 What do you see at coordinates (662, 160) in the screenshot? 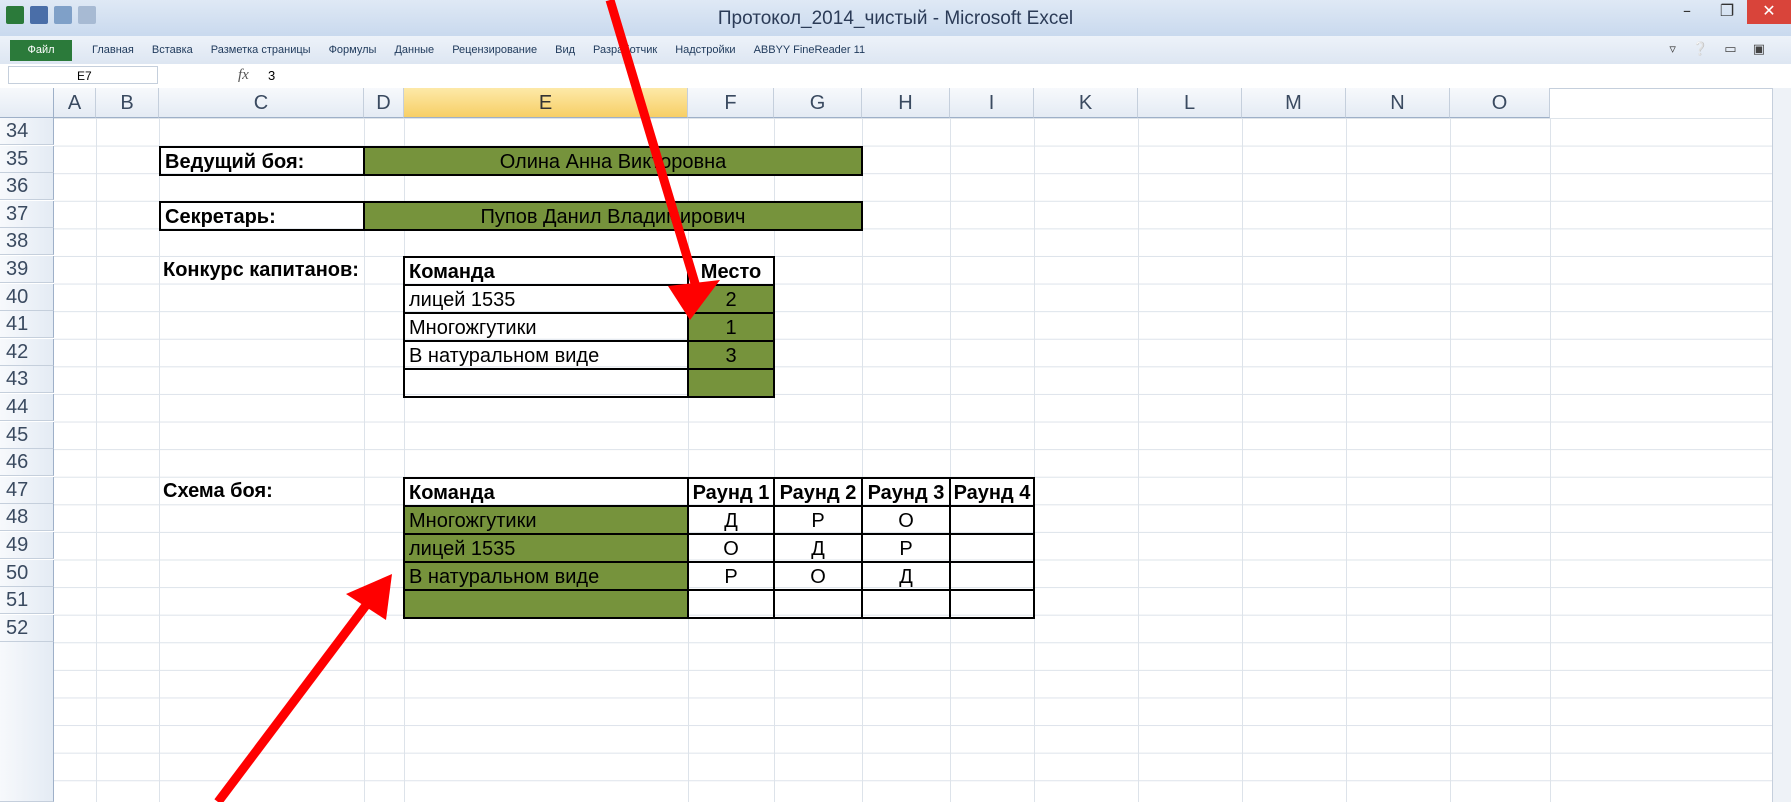
I see `arrow-to-place-column` at bounding box center [662, 160].